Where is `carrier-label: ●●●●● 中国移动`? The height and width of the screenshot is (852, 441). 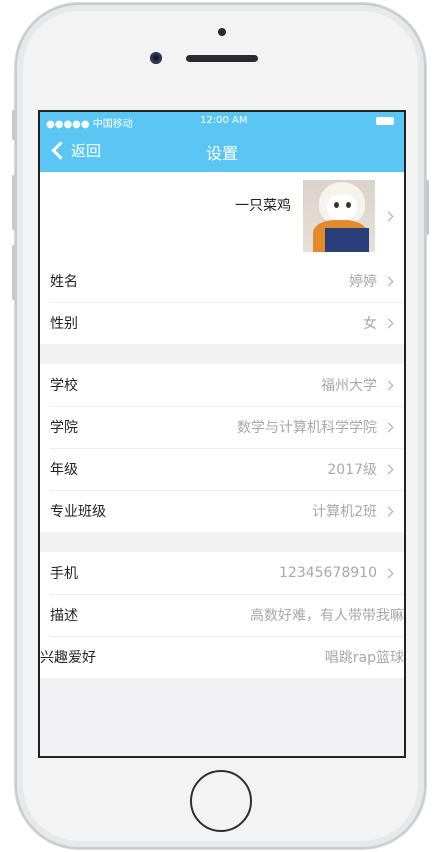
carrier-label: ●●●●● 中国移动 is located at coordinates (89, 124).